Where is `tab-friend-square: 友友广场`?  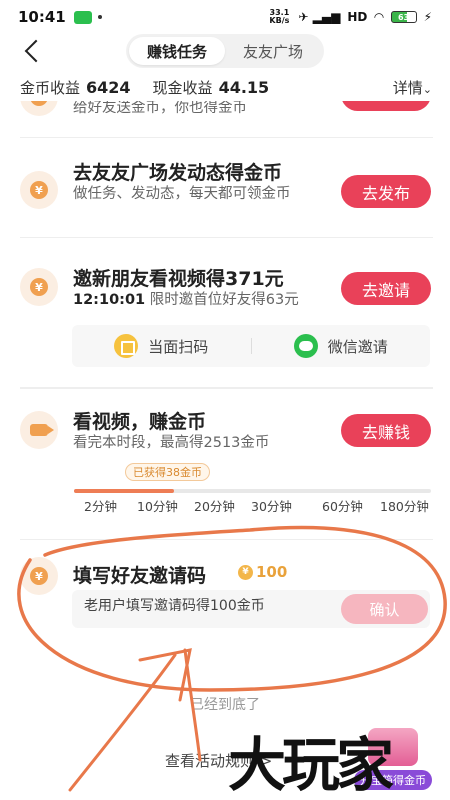 tab-friend-square: 友友广场 is located at coordinates (273, 51).